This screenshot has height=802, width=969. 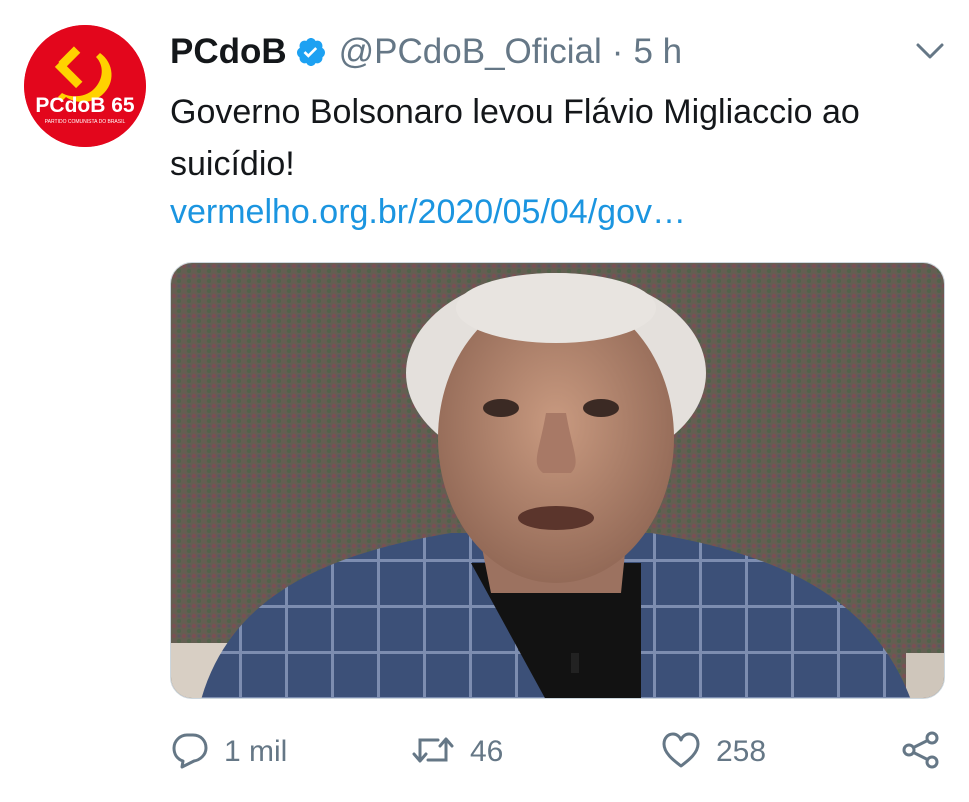 I want to click on tweet-header: PCdoB @PCdoB_Oficial · 5 h, so click(x=426, y=52).